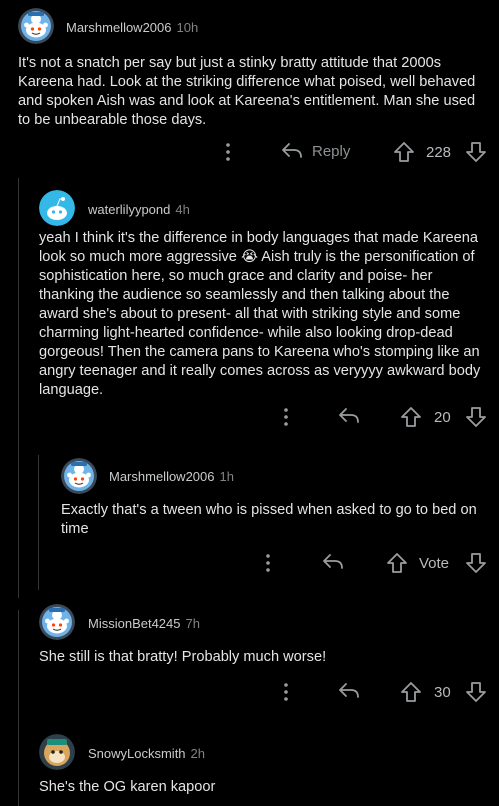 The width and height of the screenshot is (499, 806). Describe the element at coordinates (18, 708) in the screenshot. I see `thread-line-level1b` at that location.